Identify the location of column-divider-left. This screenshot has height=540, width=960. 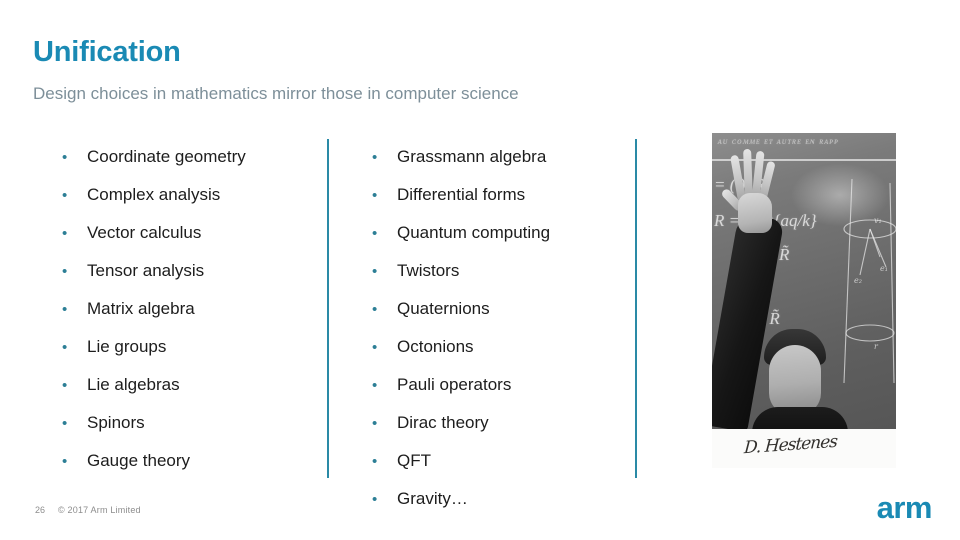
(328, 308).